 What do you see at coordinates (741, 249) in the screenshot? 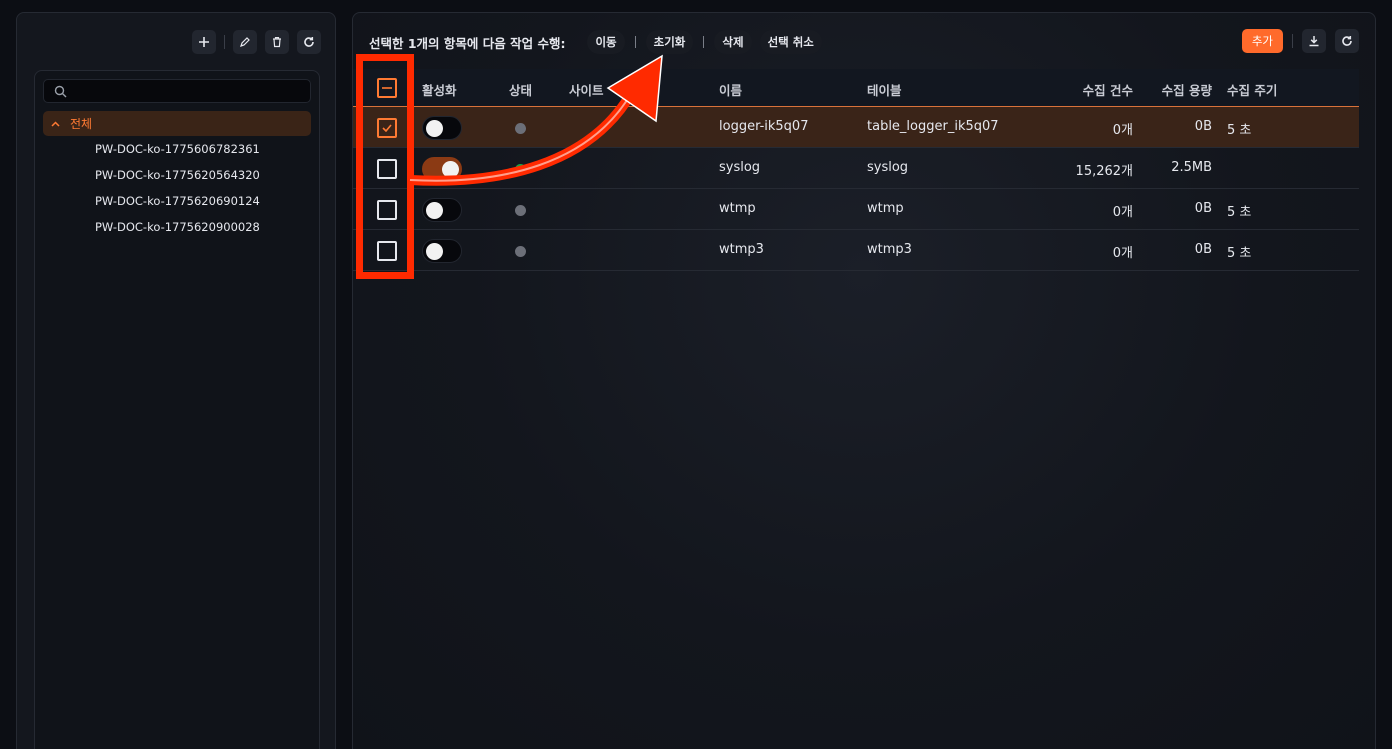
I see `cell-name: wtmp3` at bounding box center [741, 249].